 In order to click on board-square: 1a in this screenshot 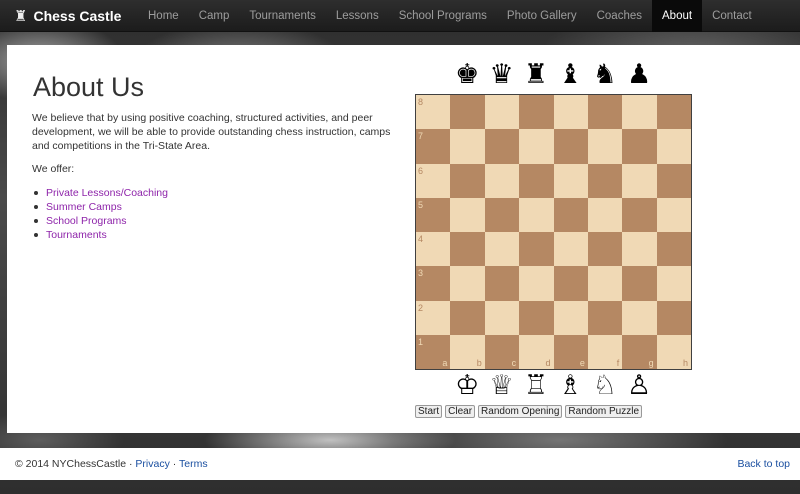, I will do `click(433, 351)`.